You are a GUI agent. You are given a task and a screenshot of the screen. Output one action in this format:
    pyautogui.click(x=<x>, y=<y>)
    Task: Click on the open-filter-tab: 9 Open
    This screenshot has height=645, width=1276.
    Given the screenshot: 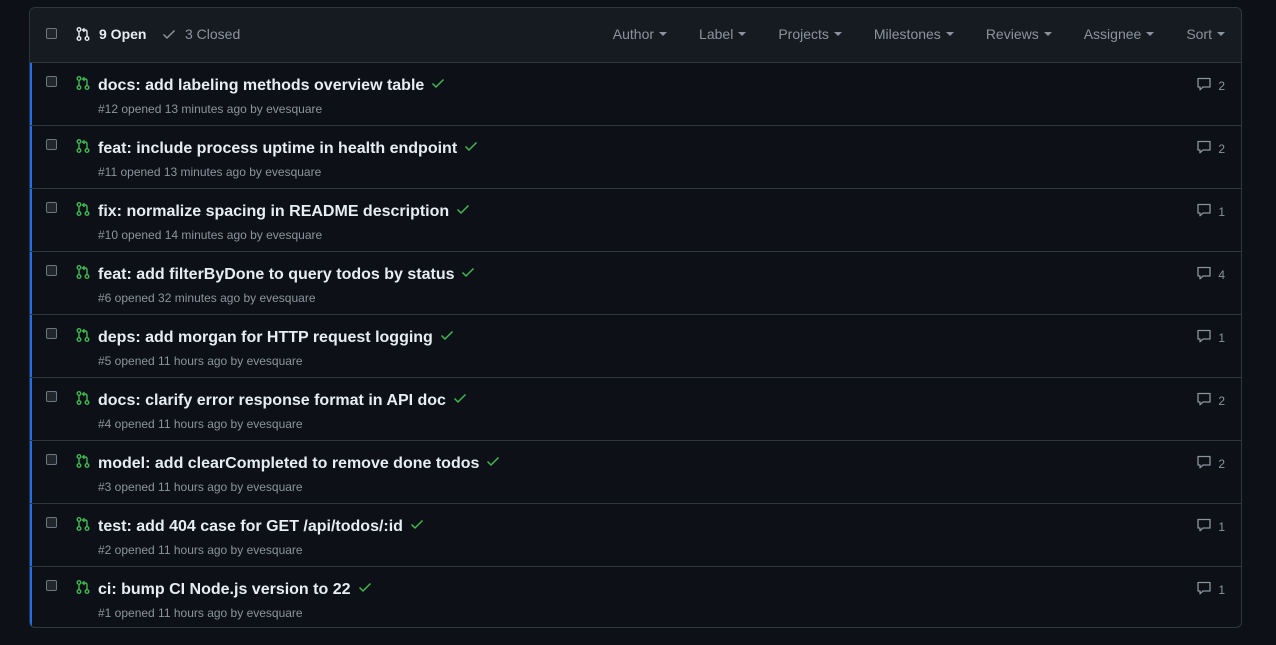 What is the action you would take?
    pyautogui.click(x=110, y=34)
    